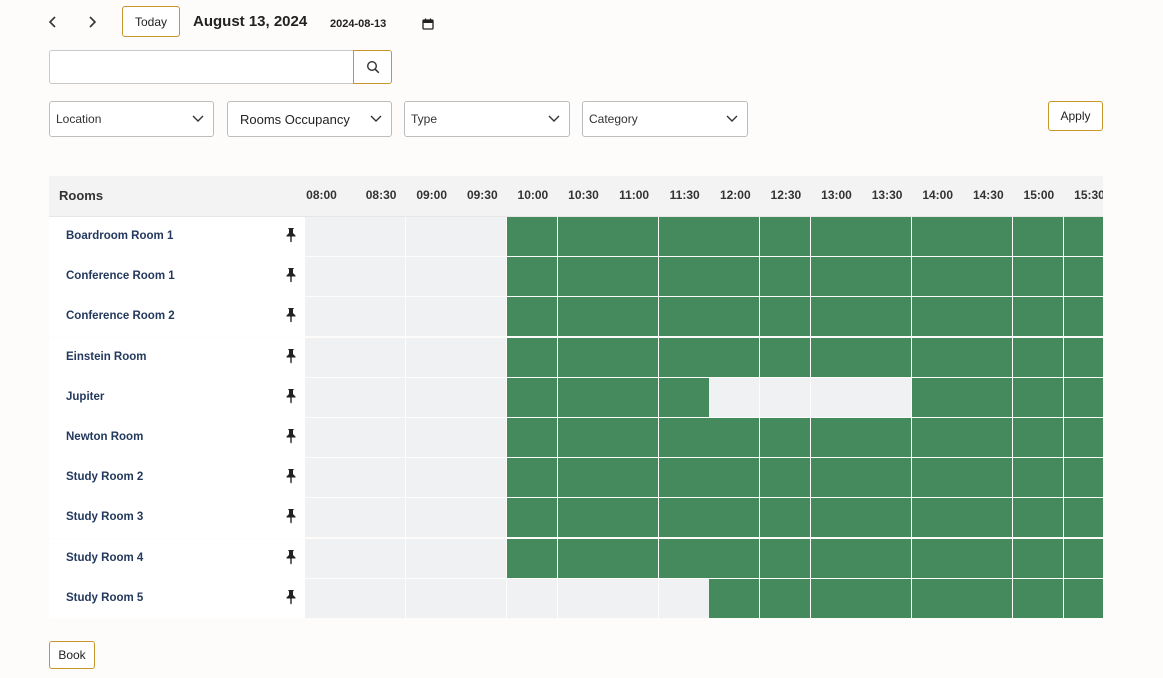 The height and width of the screenshot is (678, 1163). Describe the element at coordinates (665, 119) in the screenshot. I see `category-select: Category` at that location.